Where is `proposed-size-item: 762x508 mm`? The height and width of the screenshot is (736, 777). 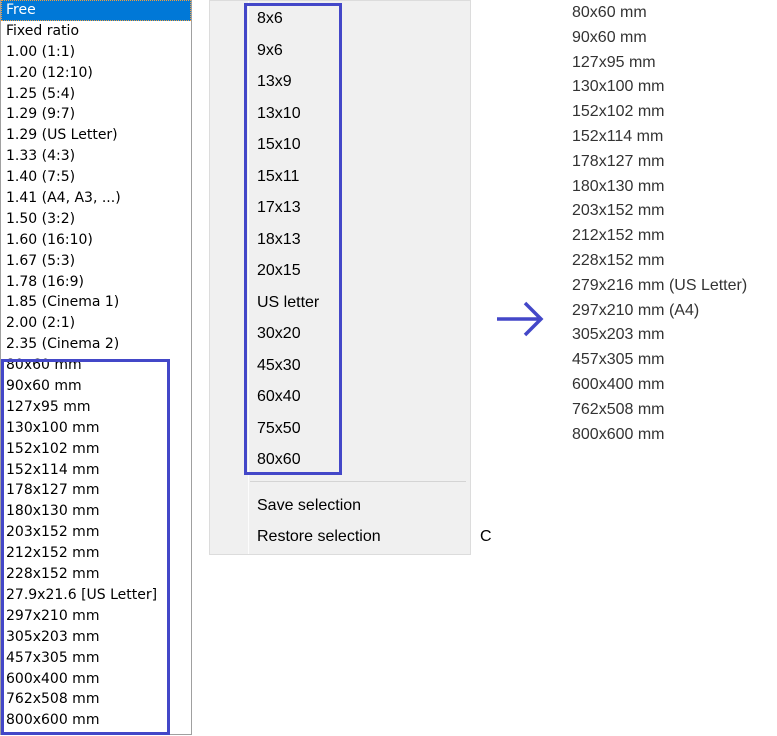
proposed-size-item: 762x508 mm is located at coordinates (618, 409).